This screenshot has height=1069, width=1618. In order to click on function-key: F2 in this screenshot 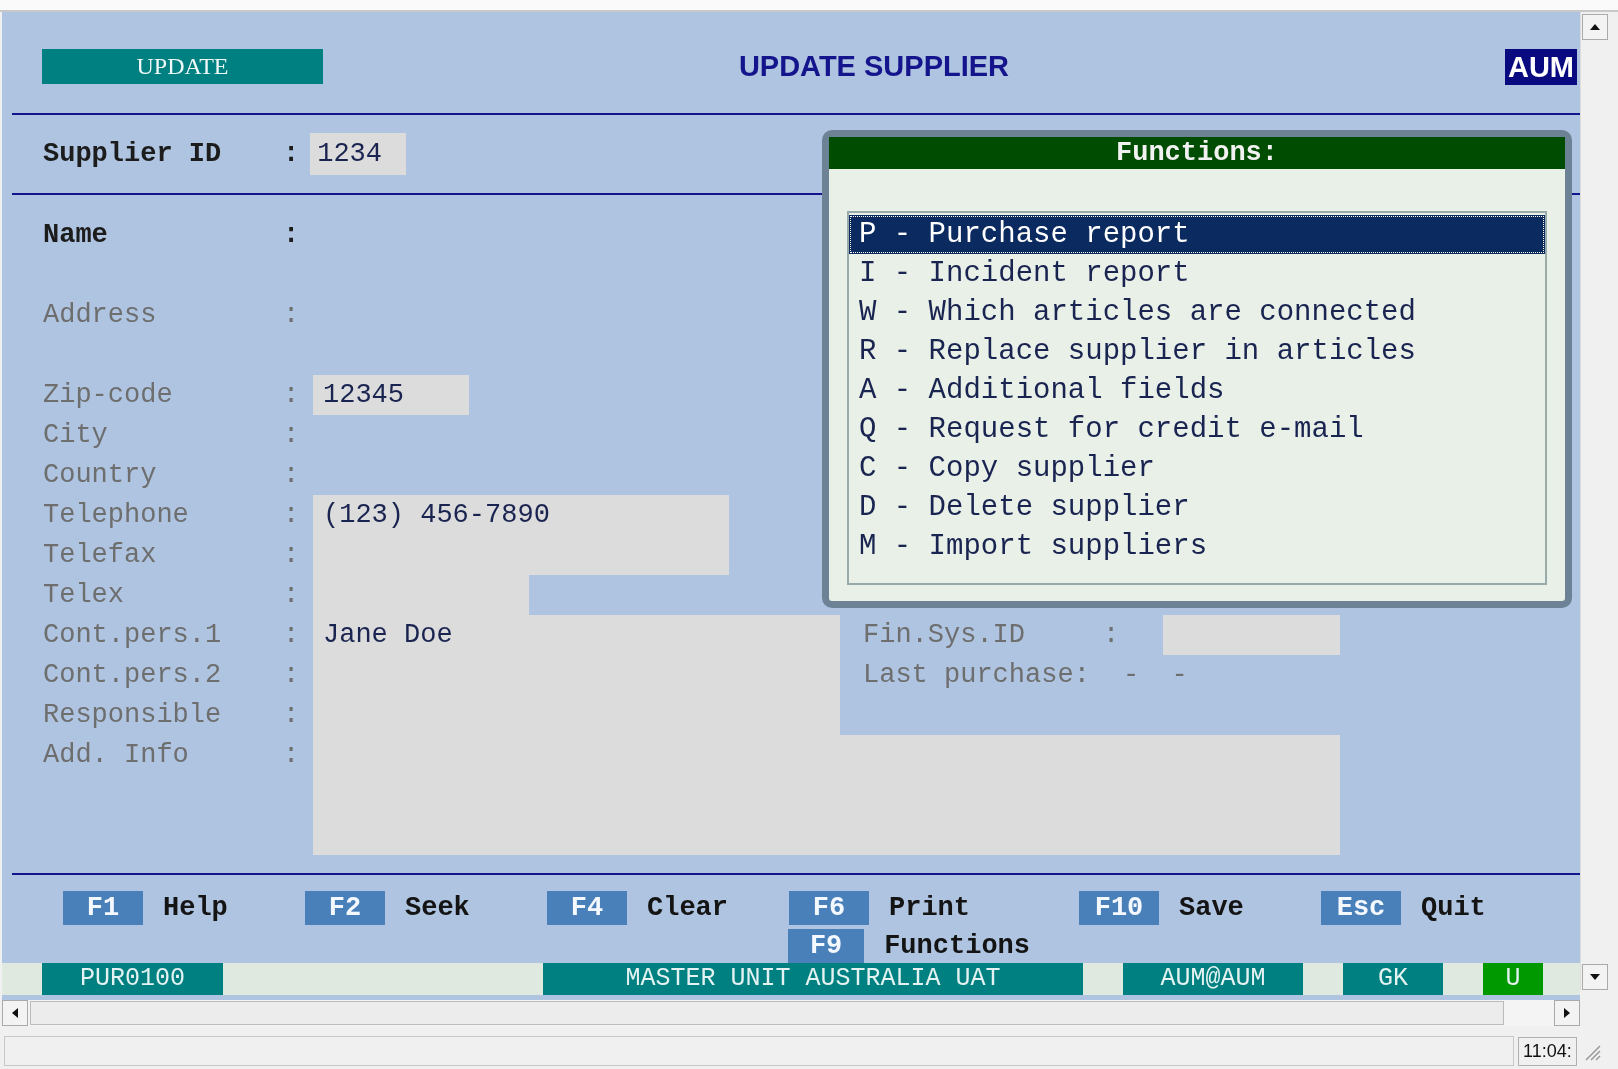, I will do `click(345, 908)`.